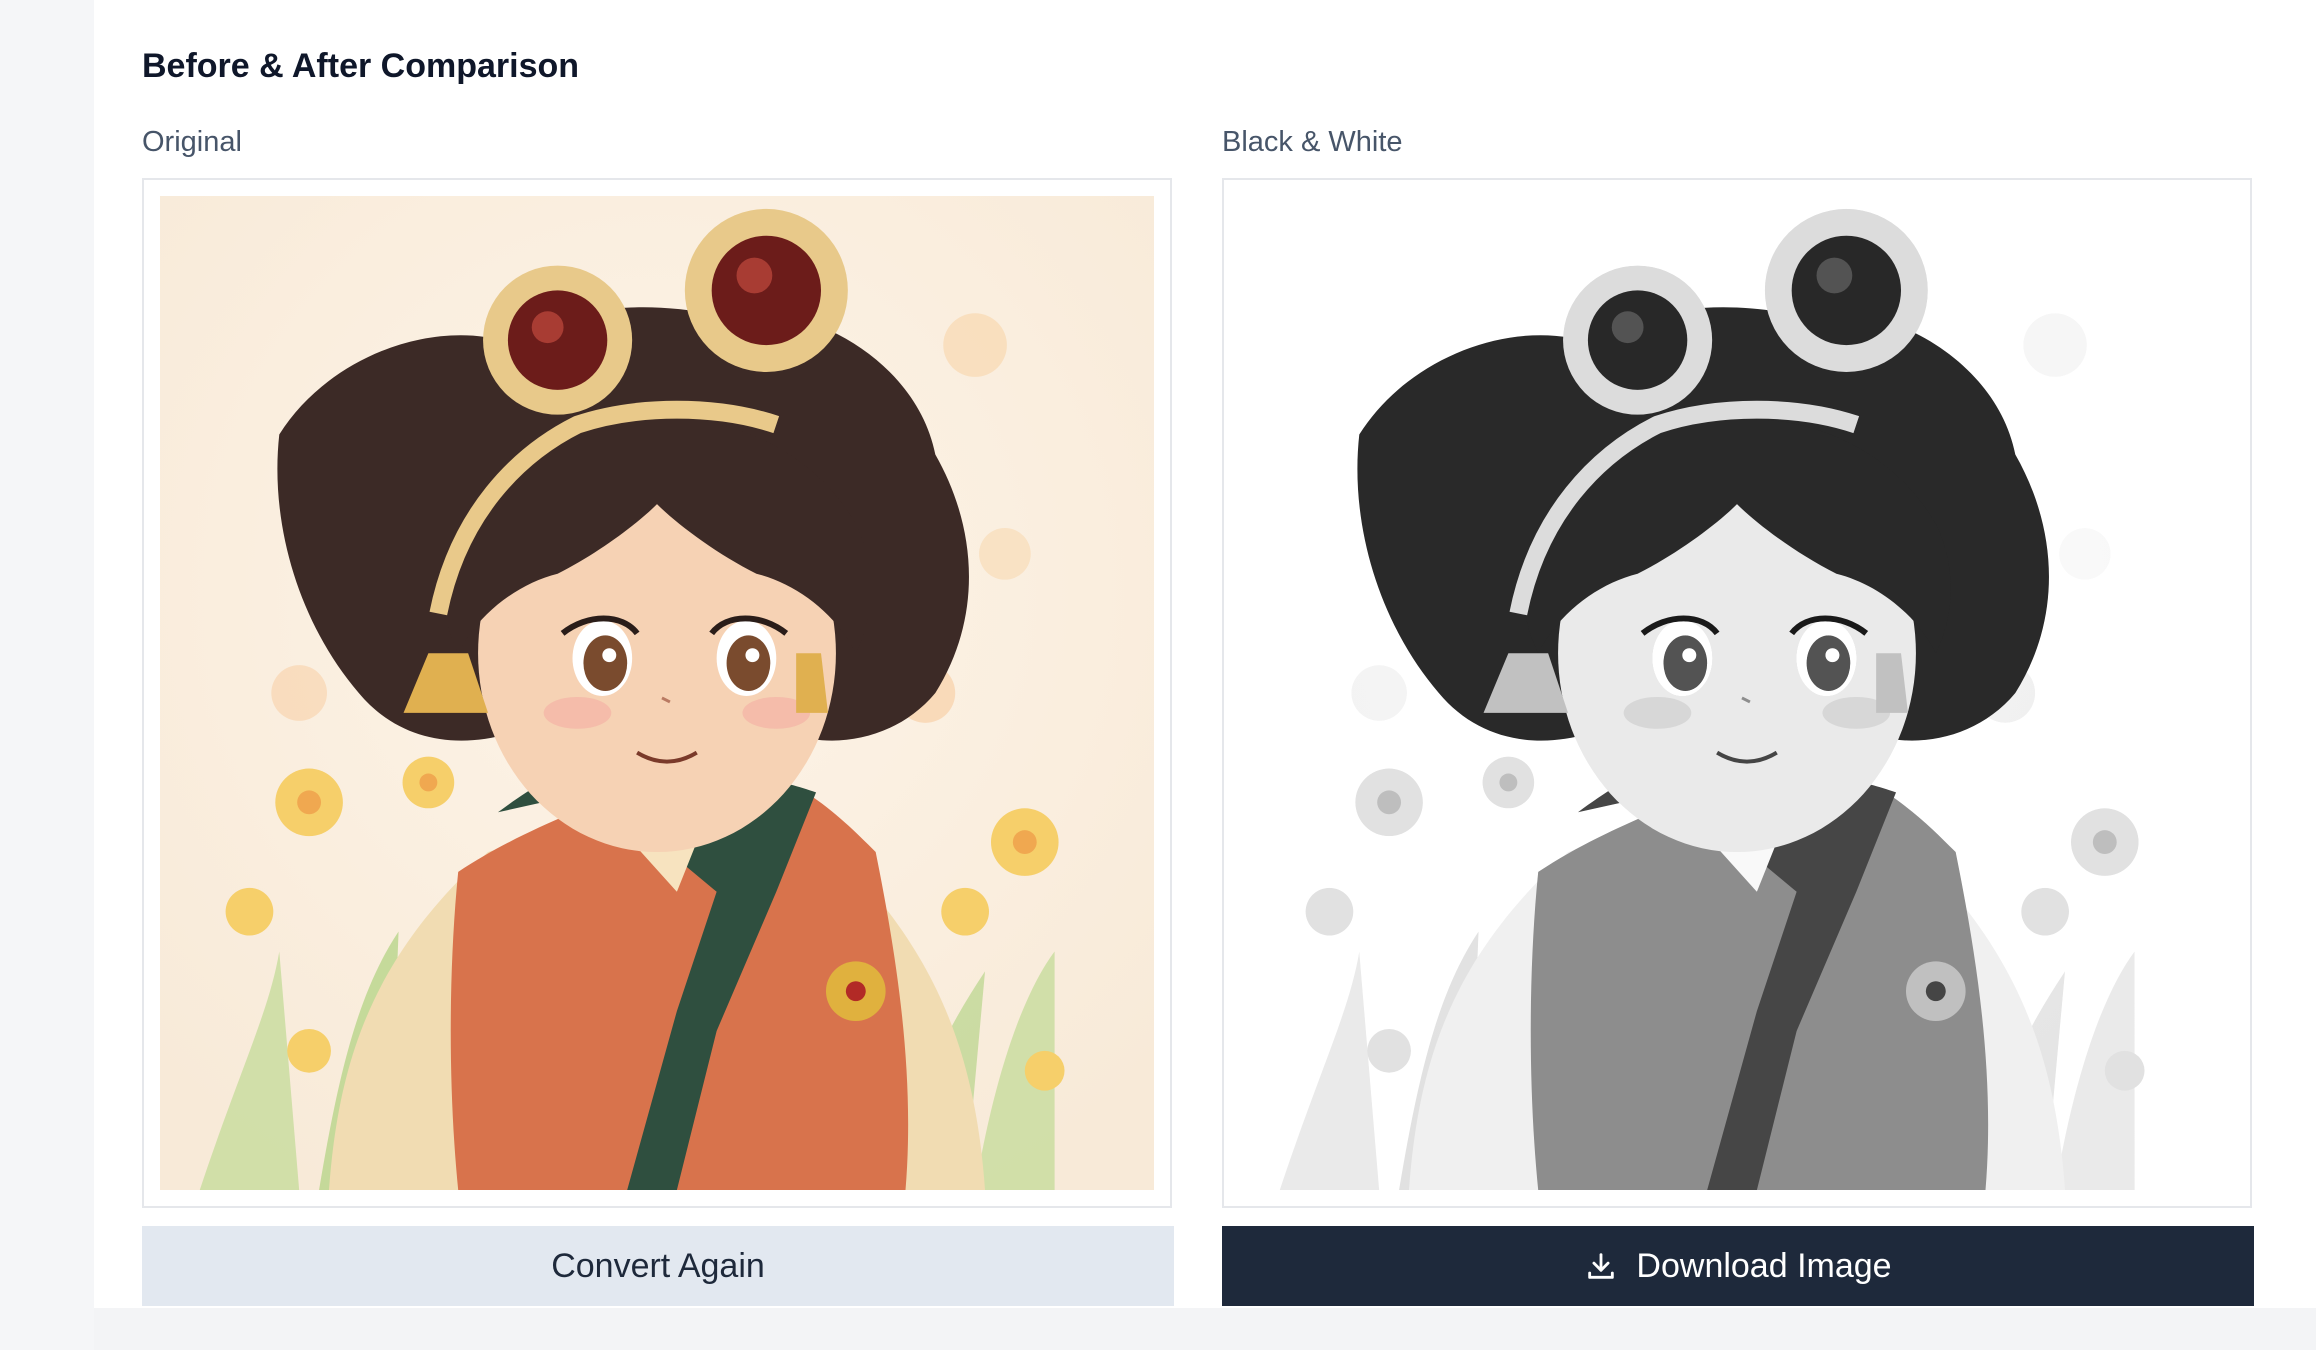 The width and height of the screenshot is (2316, 1350). I want to click on original-label: Original, so click(192, 142).